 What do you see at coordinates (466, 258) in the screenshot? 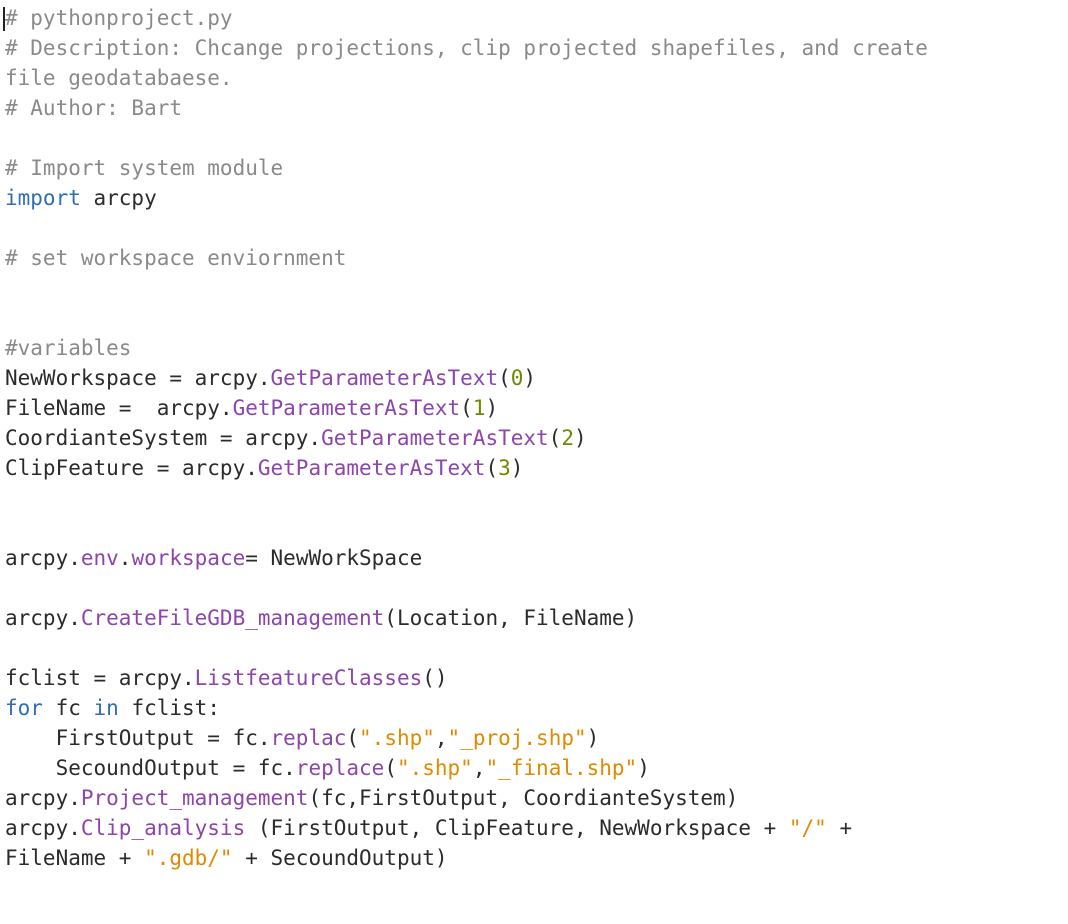
I see `code-line: # set workspace enviornment` at bounding box center [466, 258].